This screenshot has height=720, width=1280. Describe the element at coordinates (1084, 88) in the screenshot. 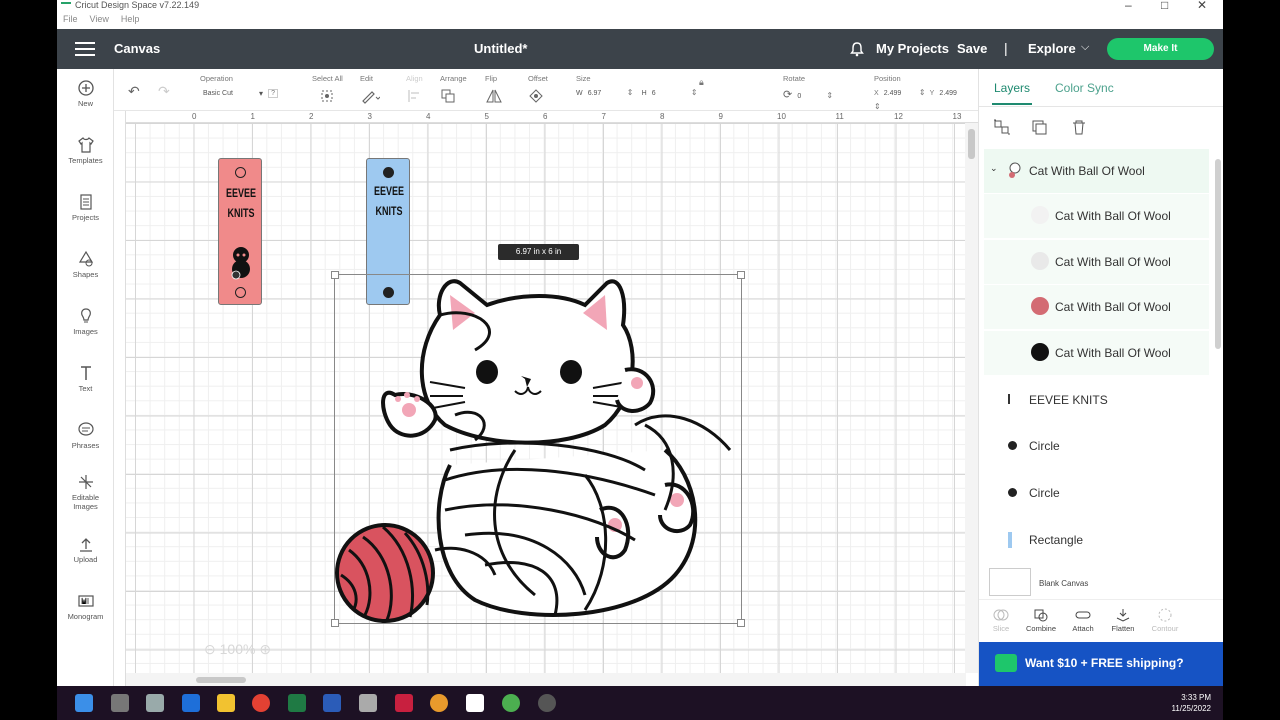

I see `tab-color-sync: Color Sync` at that location.